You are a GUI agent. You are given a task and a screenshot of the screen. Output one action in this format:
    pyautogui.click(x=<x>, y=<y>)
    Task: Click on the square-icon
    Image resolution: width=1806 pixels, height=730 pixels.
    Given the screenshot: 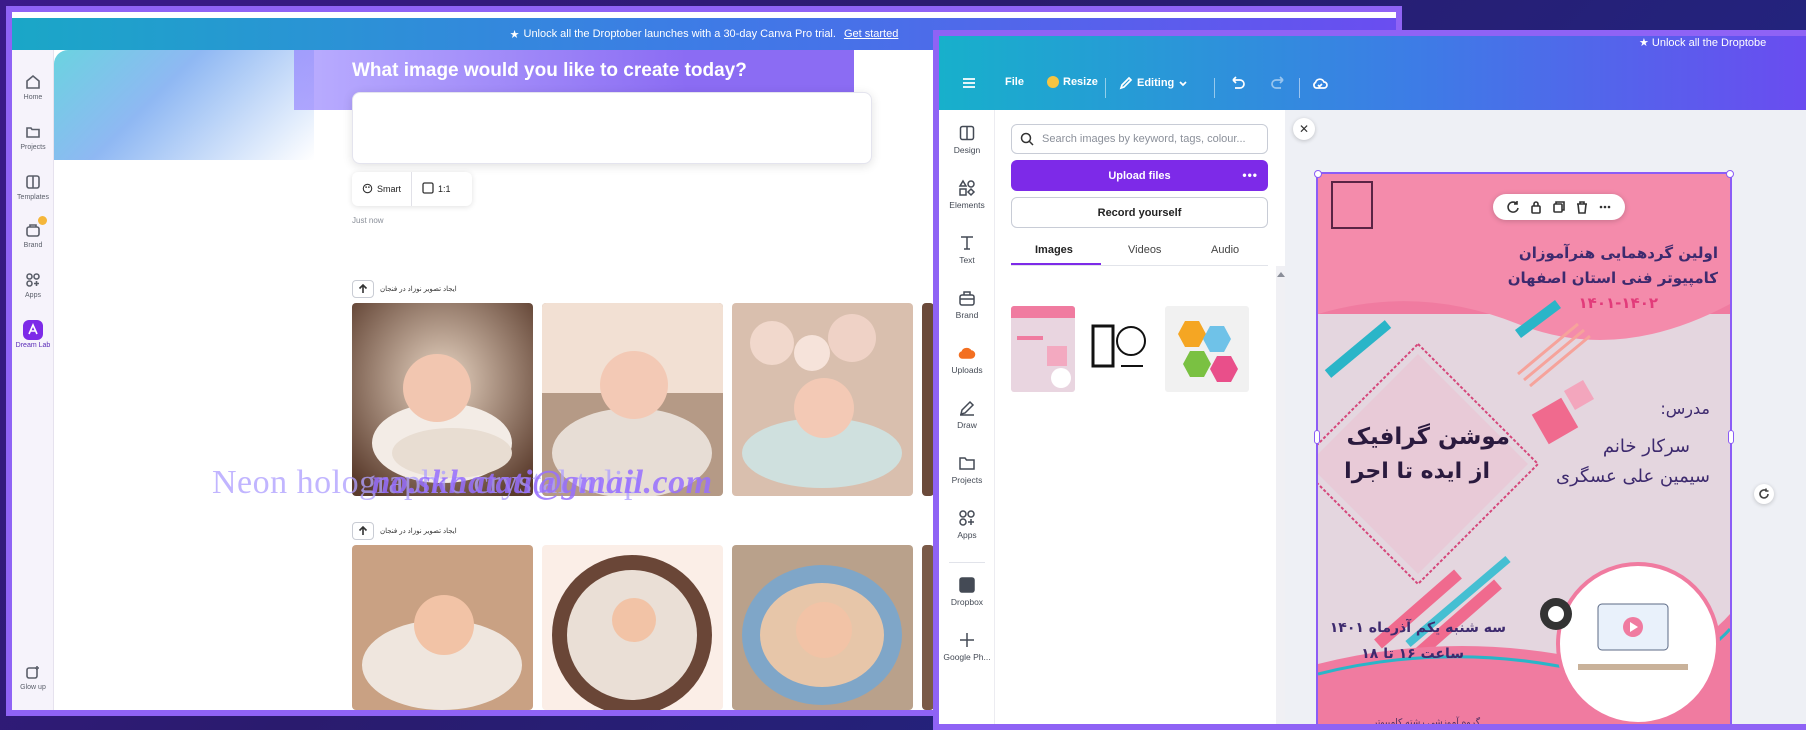 What is the action you would take?
    pyautogui.click(x=428, y=189)
    